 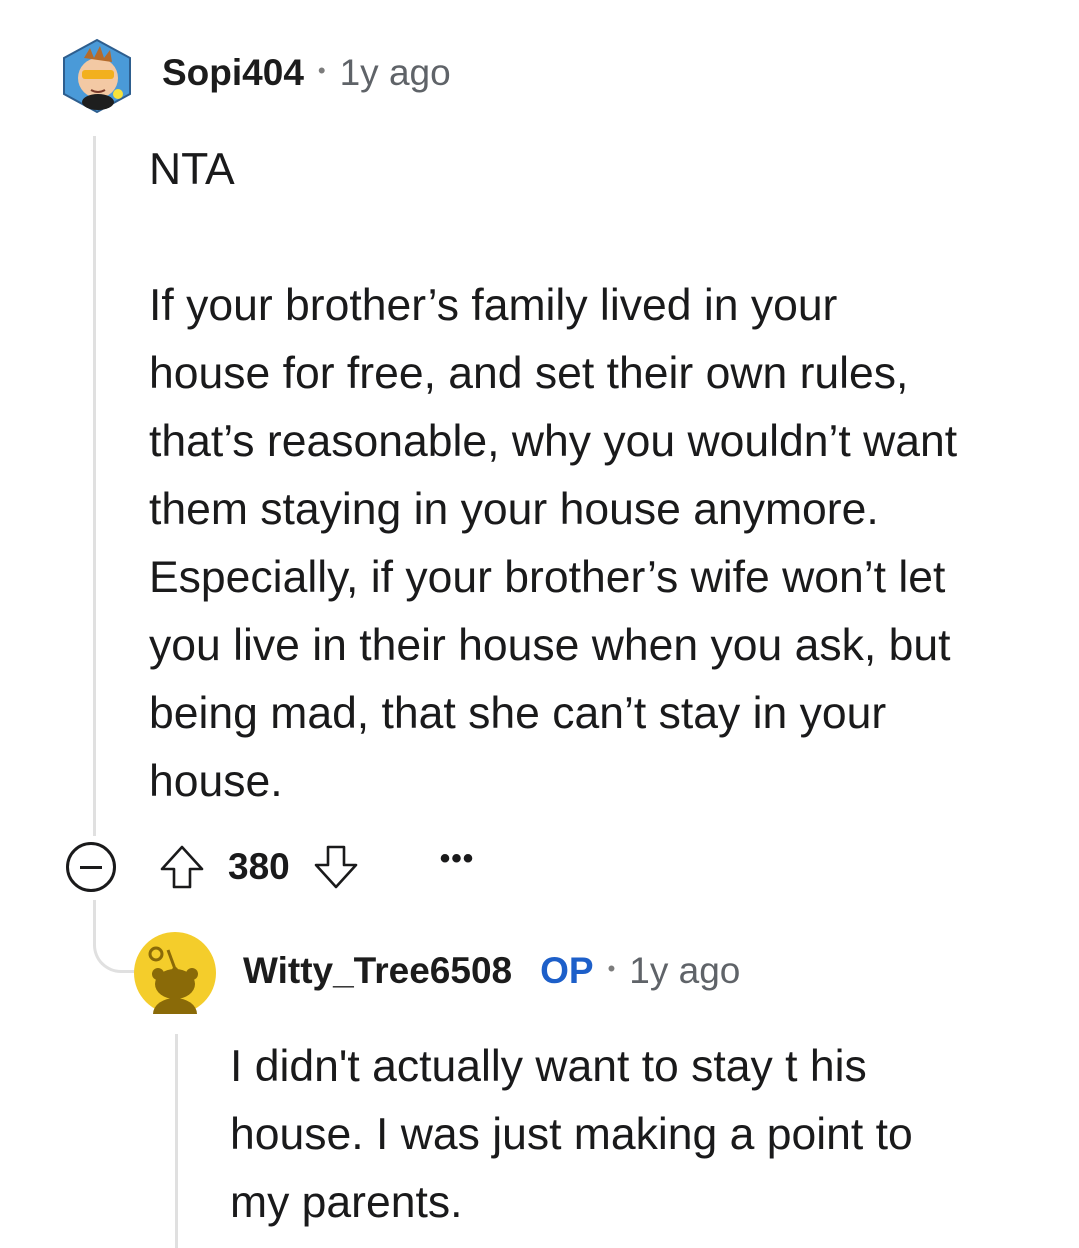 What do you see at coordinates (346, 1202) in the screenshot?
I see `reply-line: my parents.` at bounding box center [346, 1202].